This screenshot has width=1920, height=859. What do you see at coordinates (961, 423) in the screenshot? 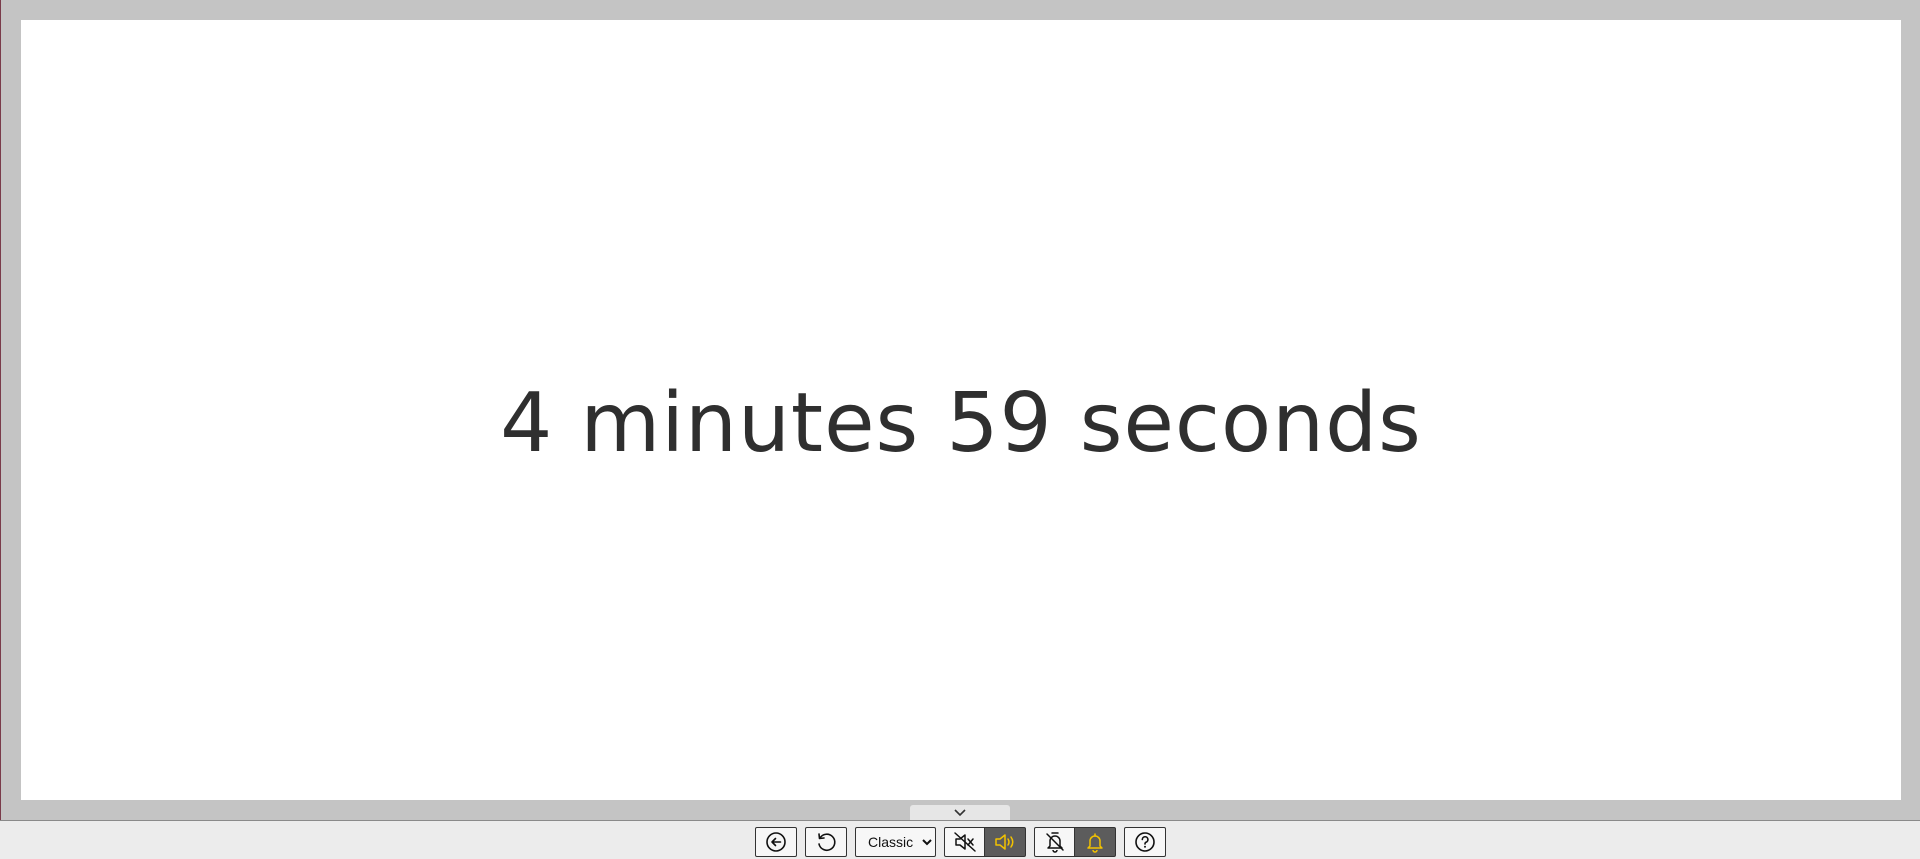
I see `timer-text: 4 minutes 59 seconds` at bounding box center [961, 423].